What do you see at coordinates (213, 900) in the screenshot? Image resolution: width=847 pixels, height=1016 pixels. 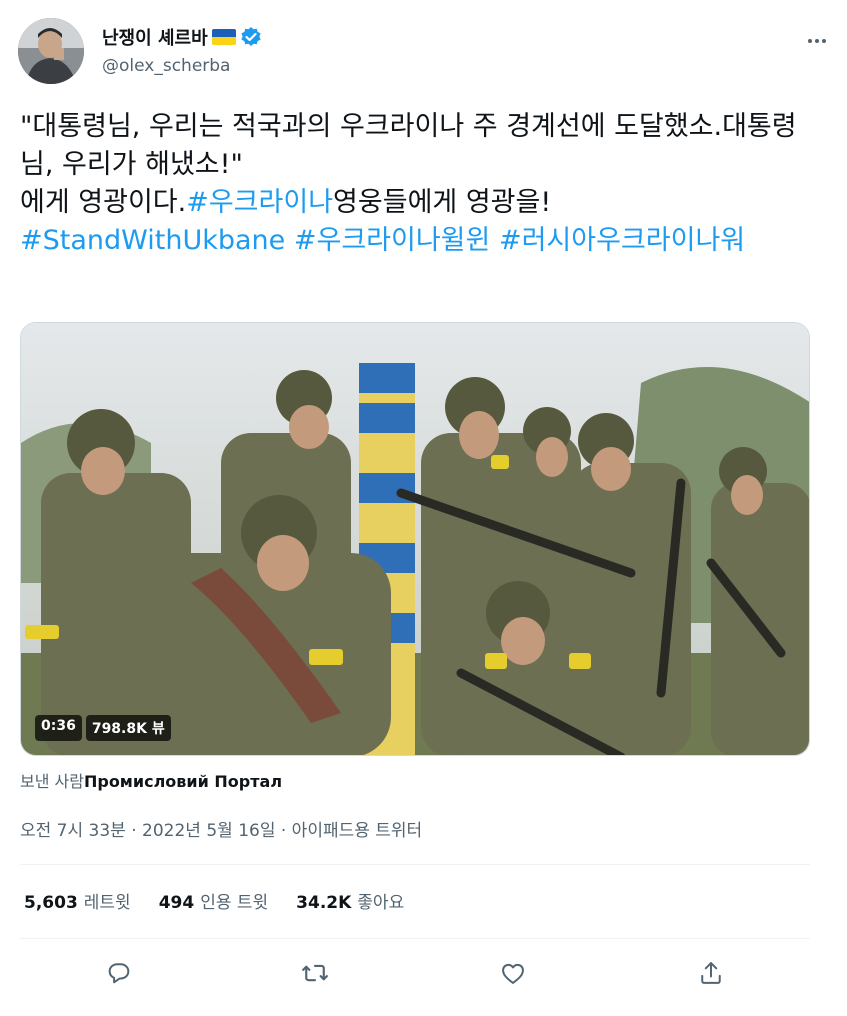 I see `stat-quote-tweets: 494 인용 트윗` at bounding box center [213, 900].